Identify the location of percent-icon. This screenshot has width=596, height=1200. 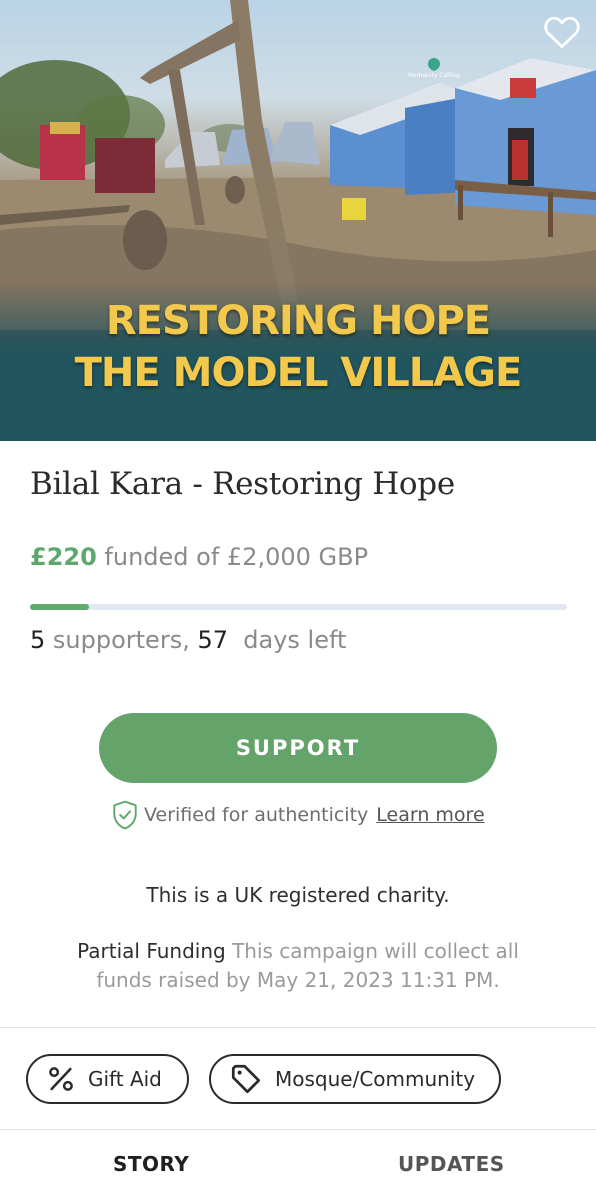
(61, 1079).